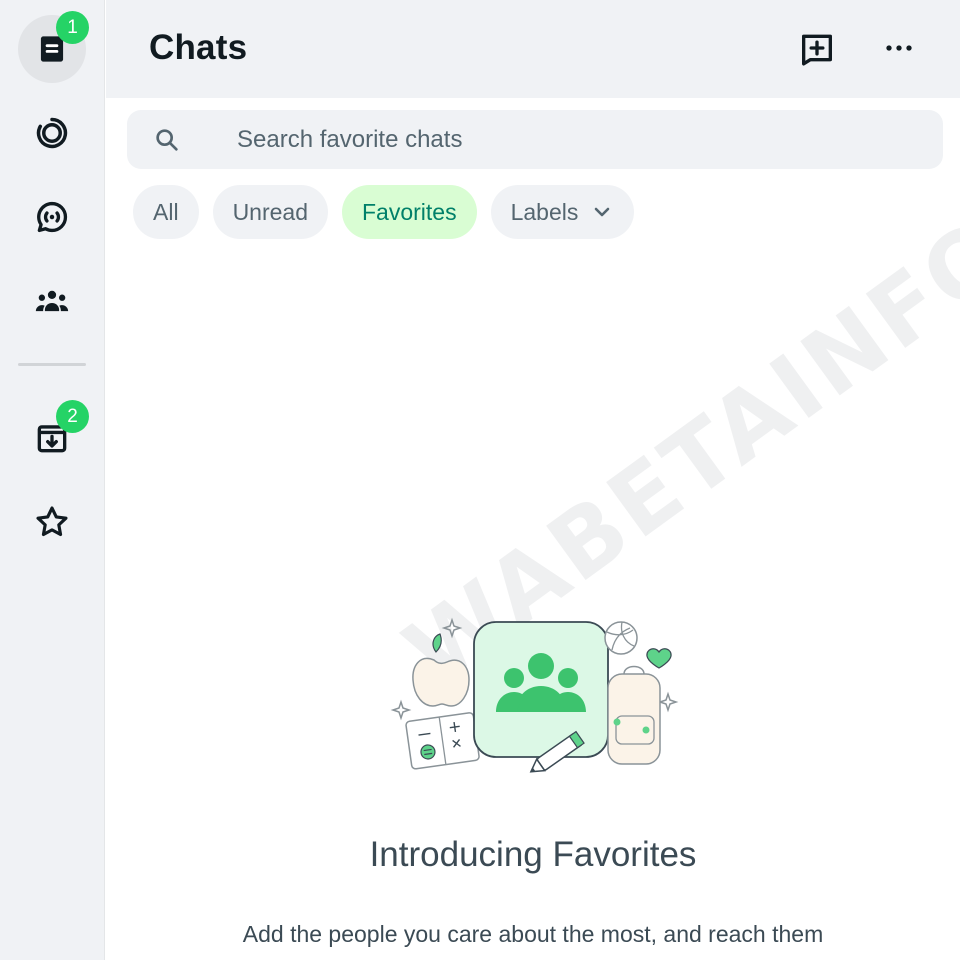  I want to click on filter-chip-all: All, so click(166, 212).